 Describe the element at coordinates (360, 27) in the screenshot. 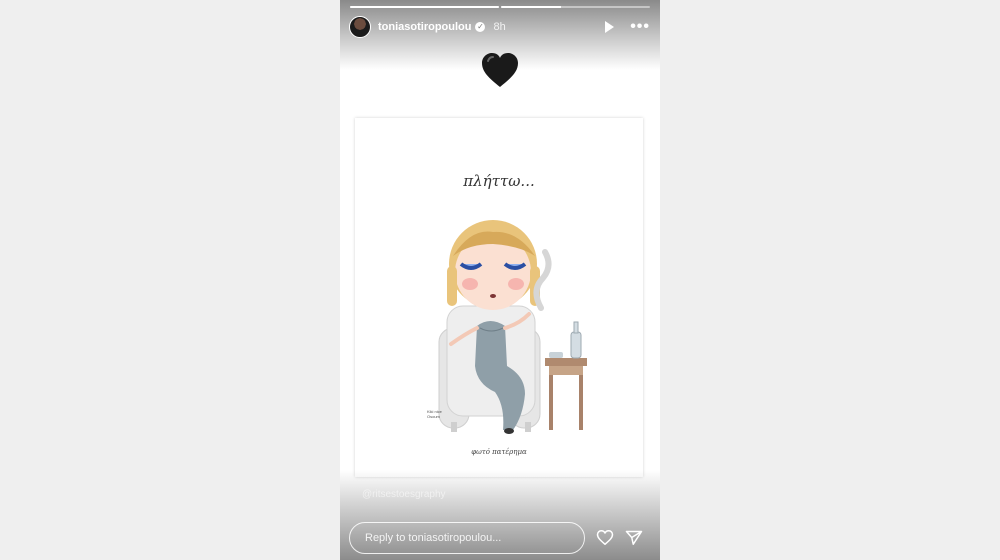

I see `avatar` at that location.